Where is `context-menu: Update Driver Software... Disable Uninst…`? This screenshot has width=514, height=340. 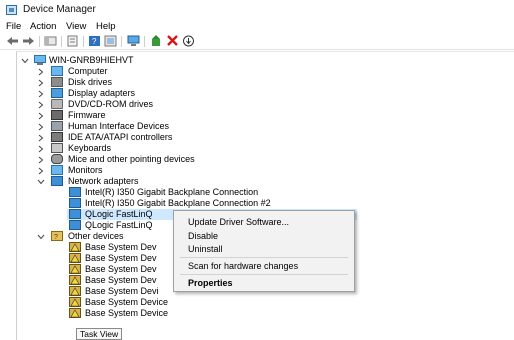 context-menu: Update Driver Software... Disable Uninst… is located at coordinates (264, 251).